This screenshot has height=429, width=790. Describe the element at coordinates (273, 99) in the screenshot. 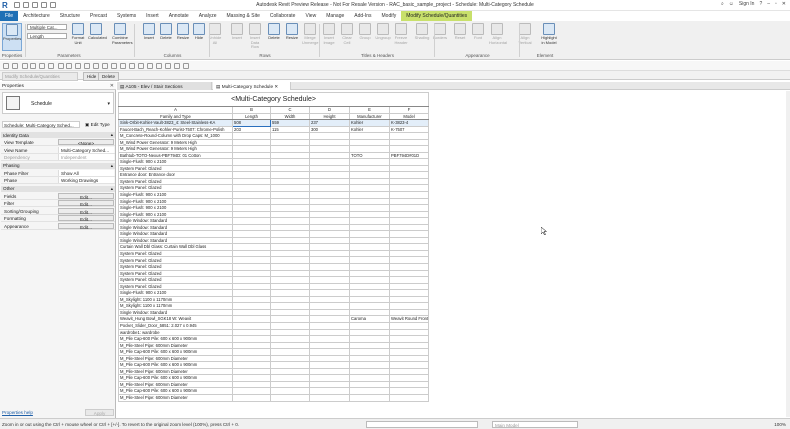

I see `schedule-title: <Multi-Category Schedule>` at that location.